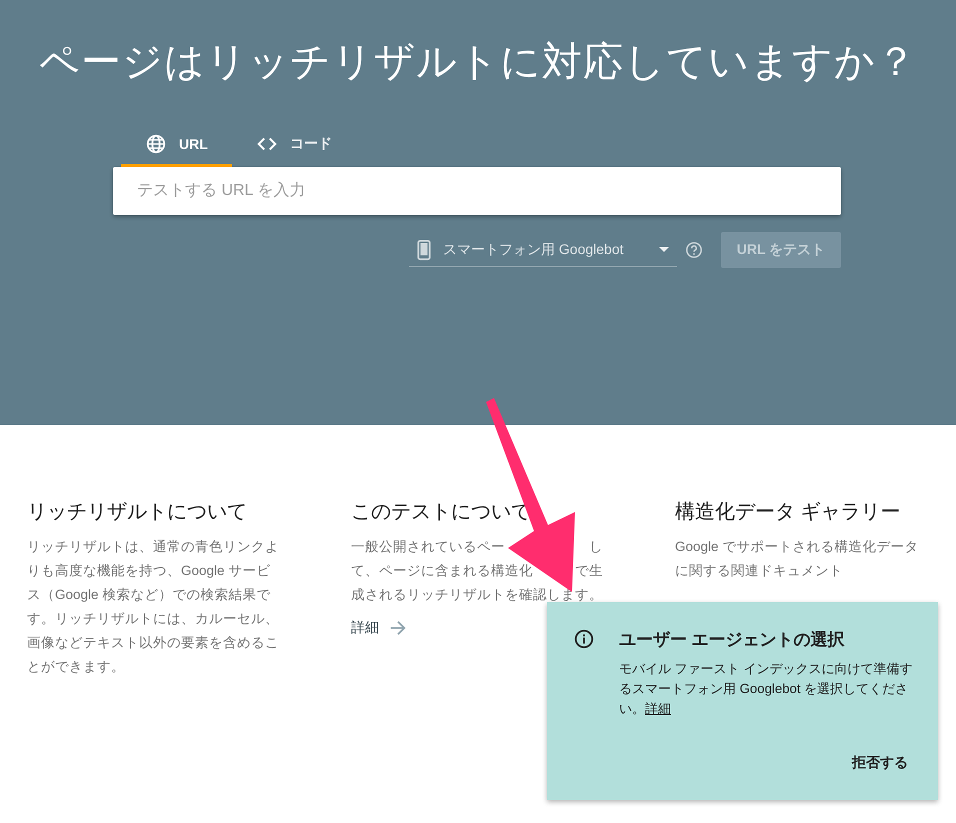  I want to click on page-title: ページはリッチリザルトに対応していますか？, so click(478, 62).